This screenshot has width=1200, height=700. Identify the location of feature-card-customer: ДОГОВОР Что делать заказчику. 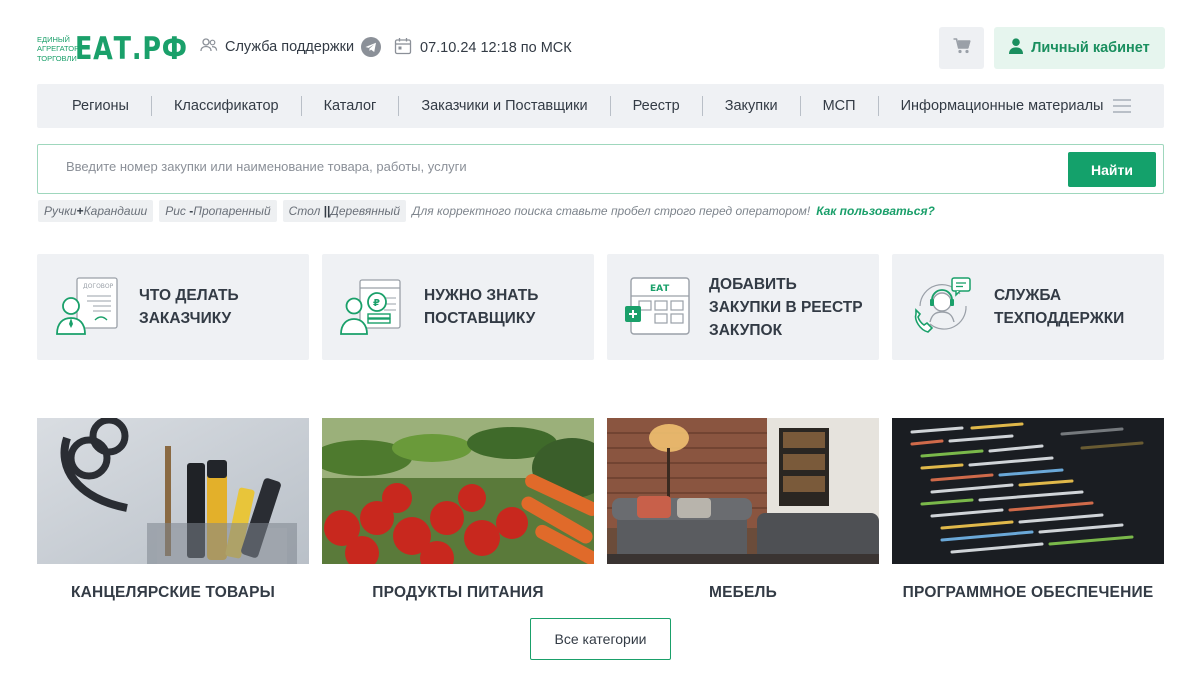
(173, 307).